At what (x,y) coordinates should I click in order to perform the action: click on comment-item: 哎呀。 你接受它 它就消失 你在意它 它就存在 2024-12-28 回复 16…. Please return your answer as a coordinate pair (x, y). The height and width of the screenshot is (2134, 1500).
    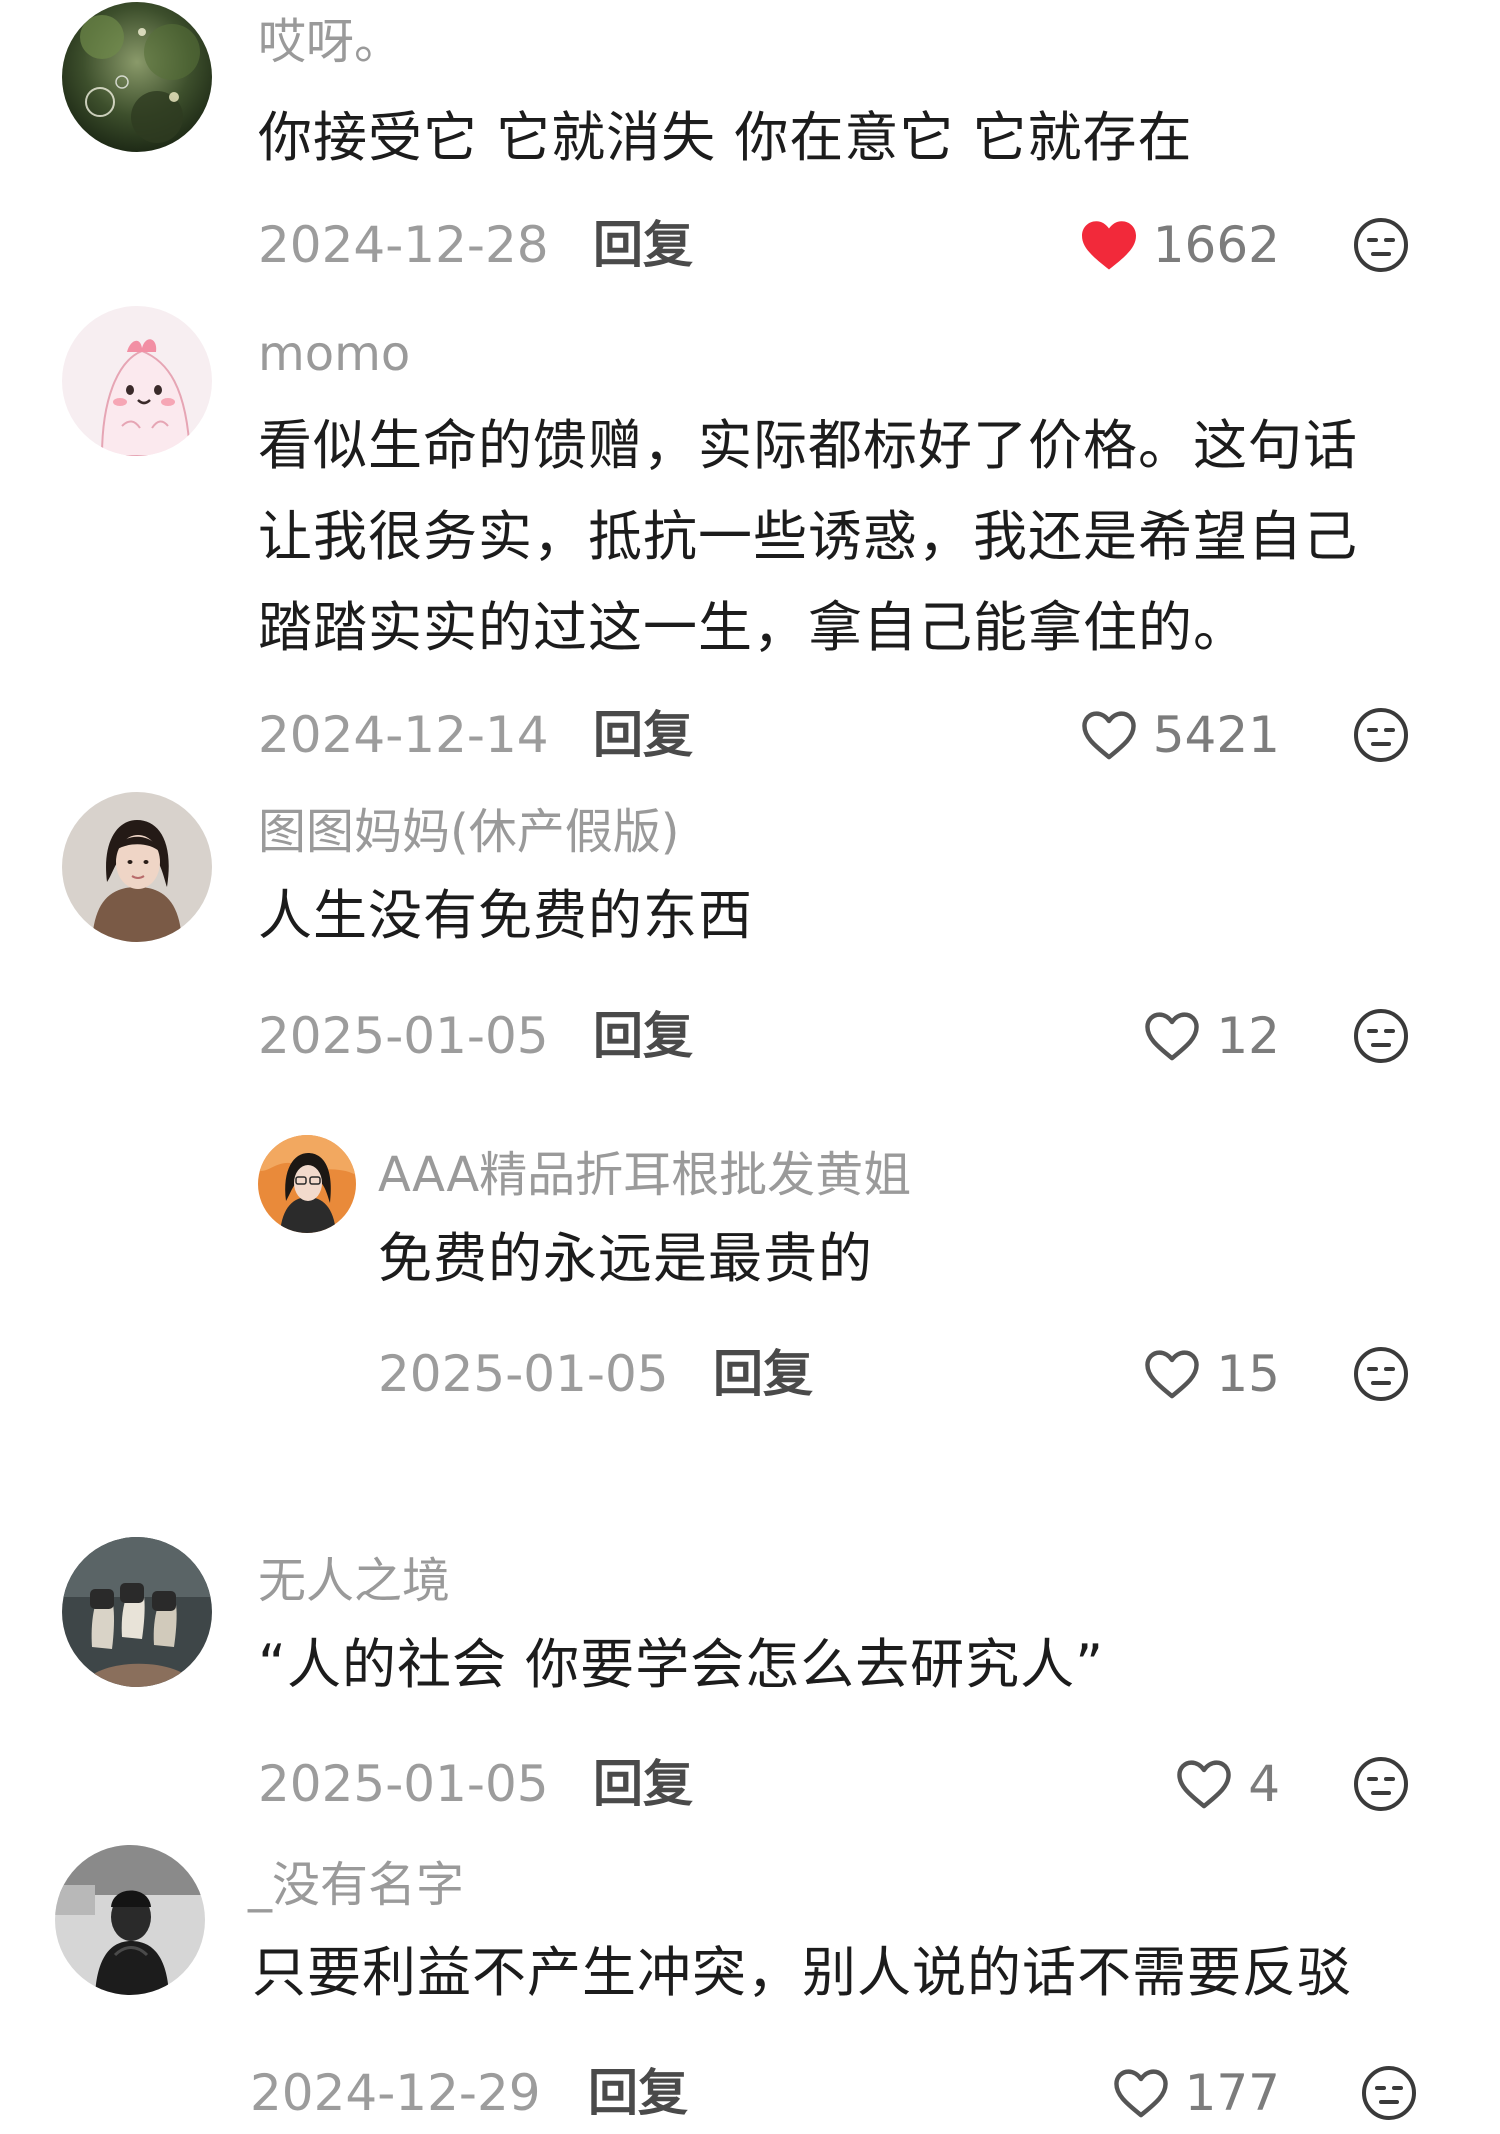
    Looking at the image, I should click on (750, 150).